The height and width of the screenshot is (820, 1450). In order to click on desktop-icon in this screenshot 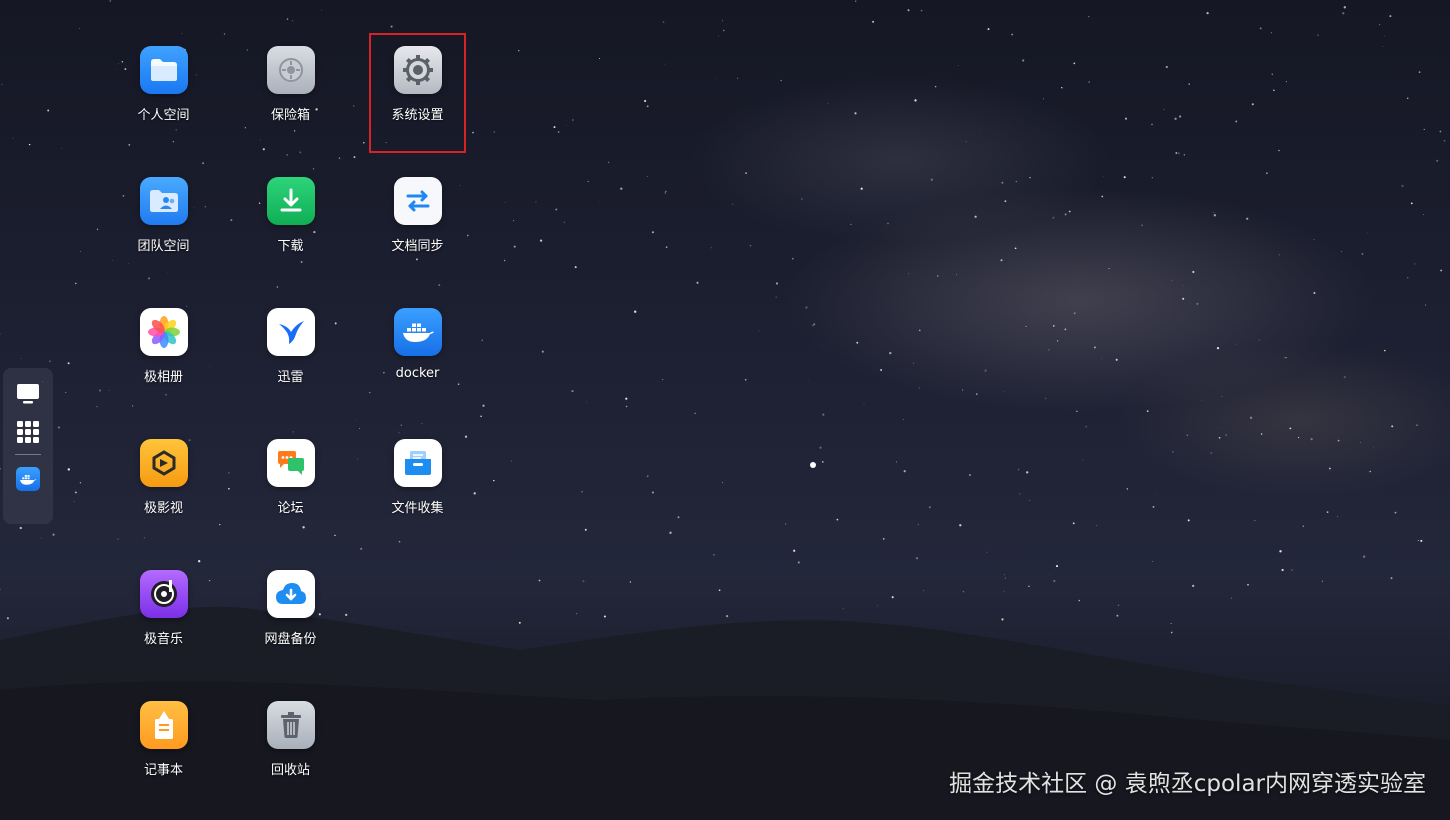, I will do `click(28, 394)`.